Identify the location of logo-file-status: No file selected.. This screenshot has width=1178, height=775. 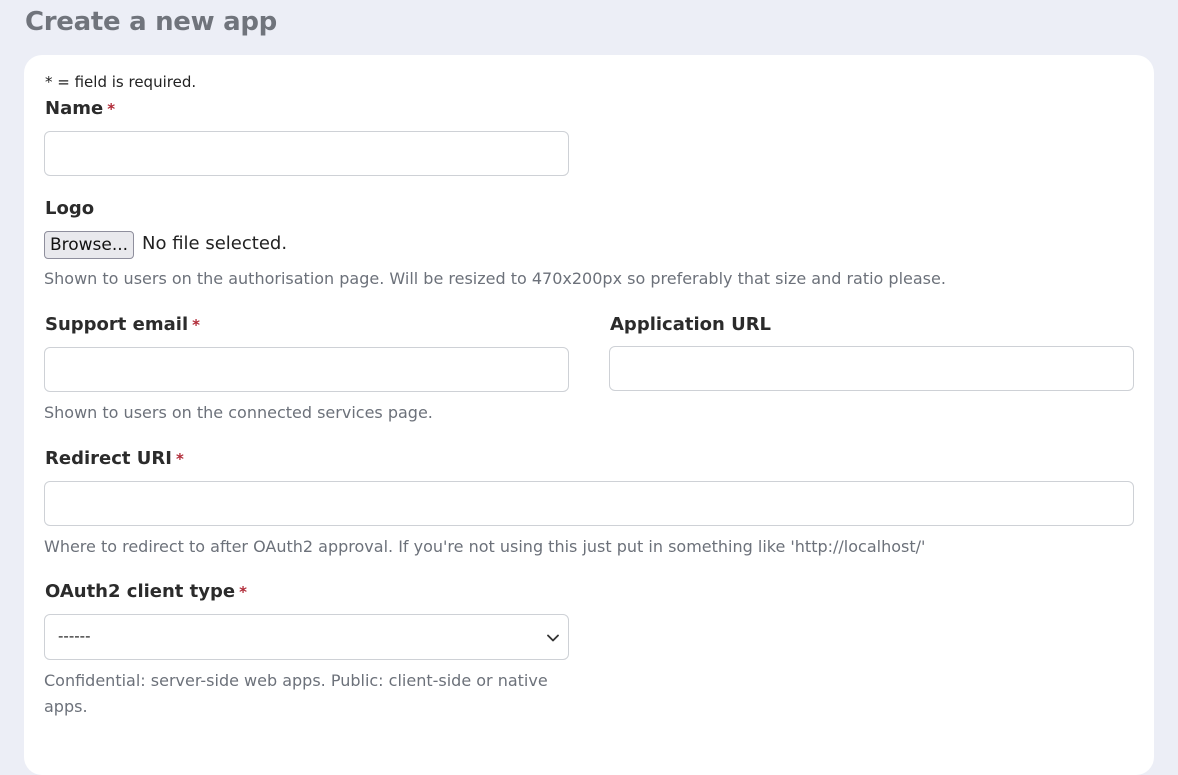
(215, 243).